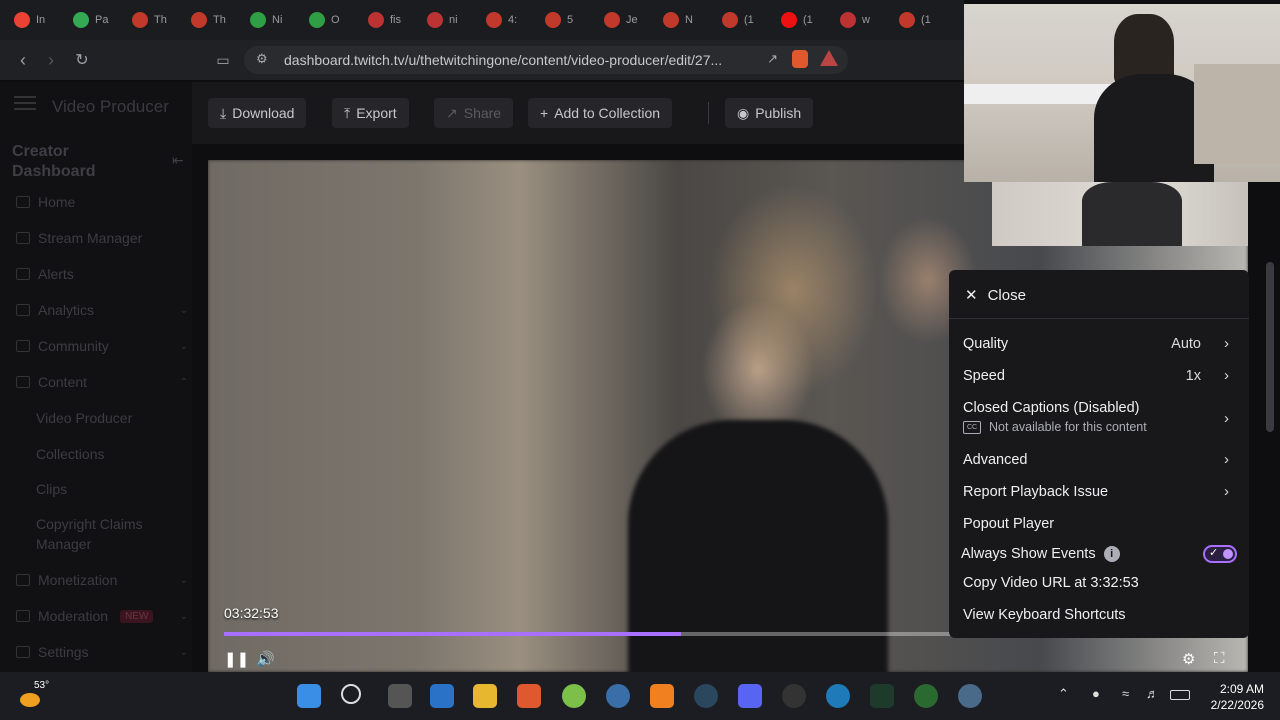 This screenshot has width=1280, height=720. What do you see at coordinates (400, 696) in the screenshot?
I see `task-view-icon` at bounding box center [400, 696].